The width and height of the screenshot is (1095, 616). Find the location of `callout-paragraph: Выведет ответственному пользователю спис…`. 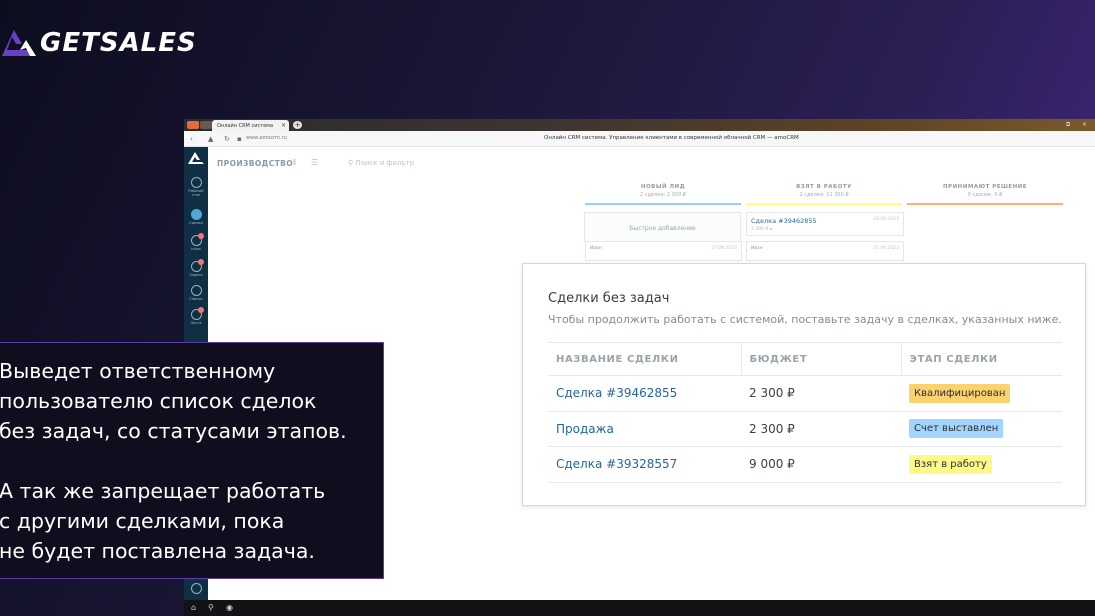

callout-paragraph: Выведет ответственному пользователю спис… is located at coordinates (173, 401).